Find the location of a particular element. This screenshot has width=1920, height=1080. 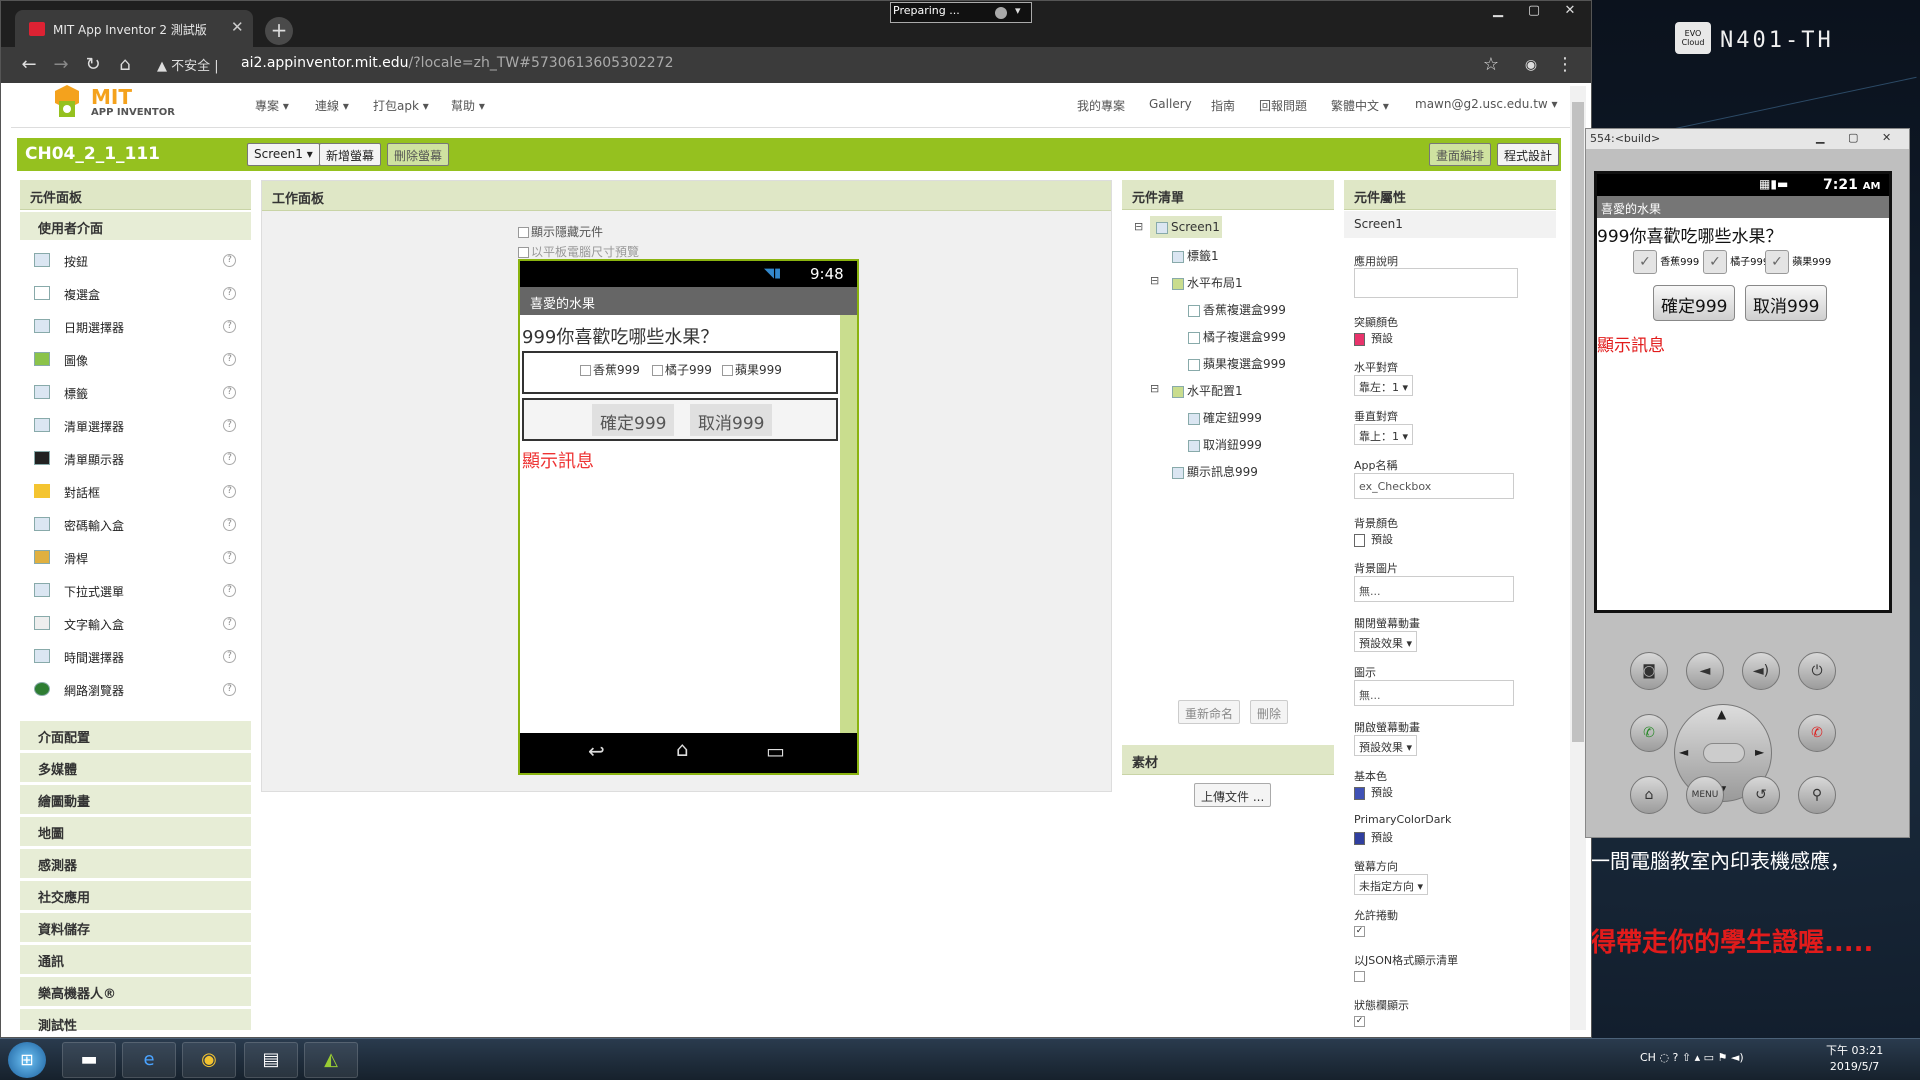

tree-node-screen1: Screen1 is located at coordinates (1188, 227).